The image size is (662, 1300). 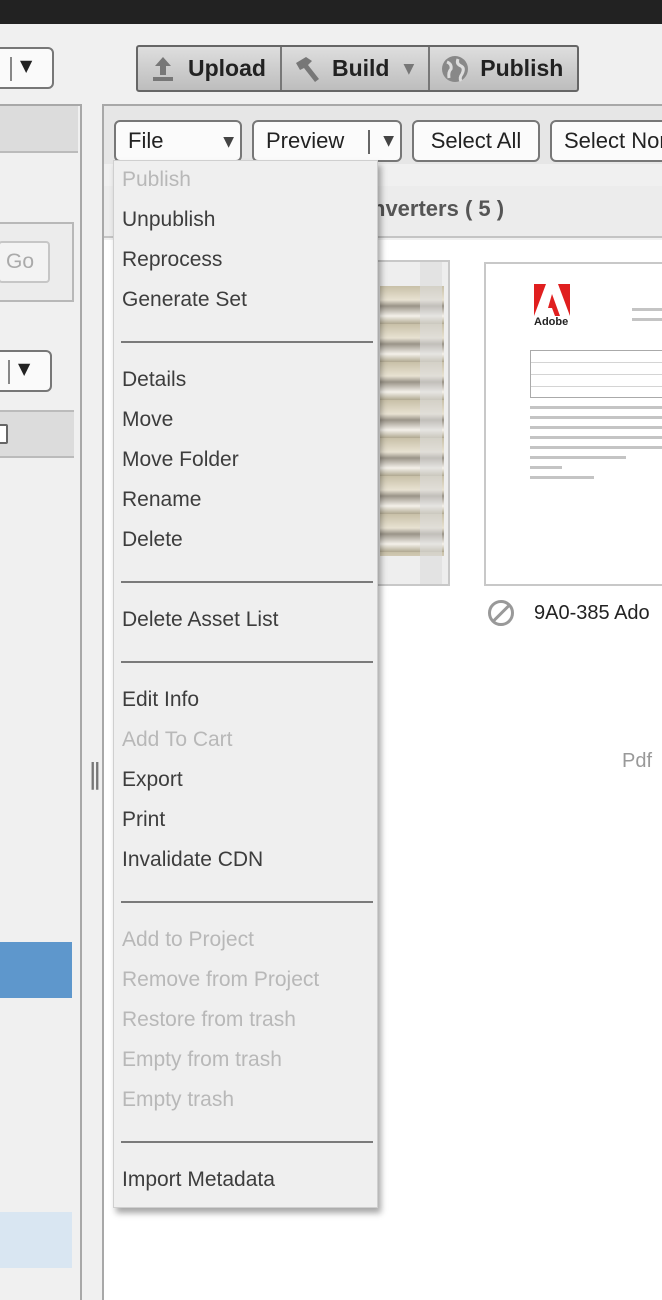 I want to click on menu-item-export: Export, so click(x=152, y=780).